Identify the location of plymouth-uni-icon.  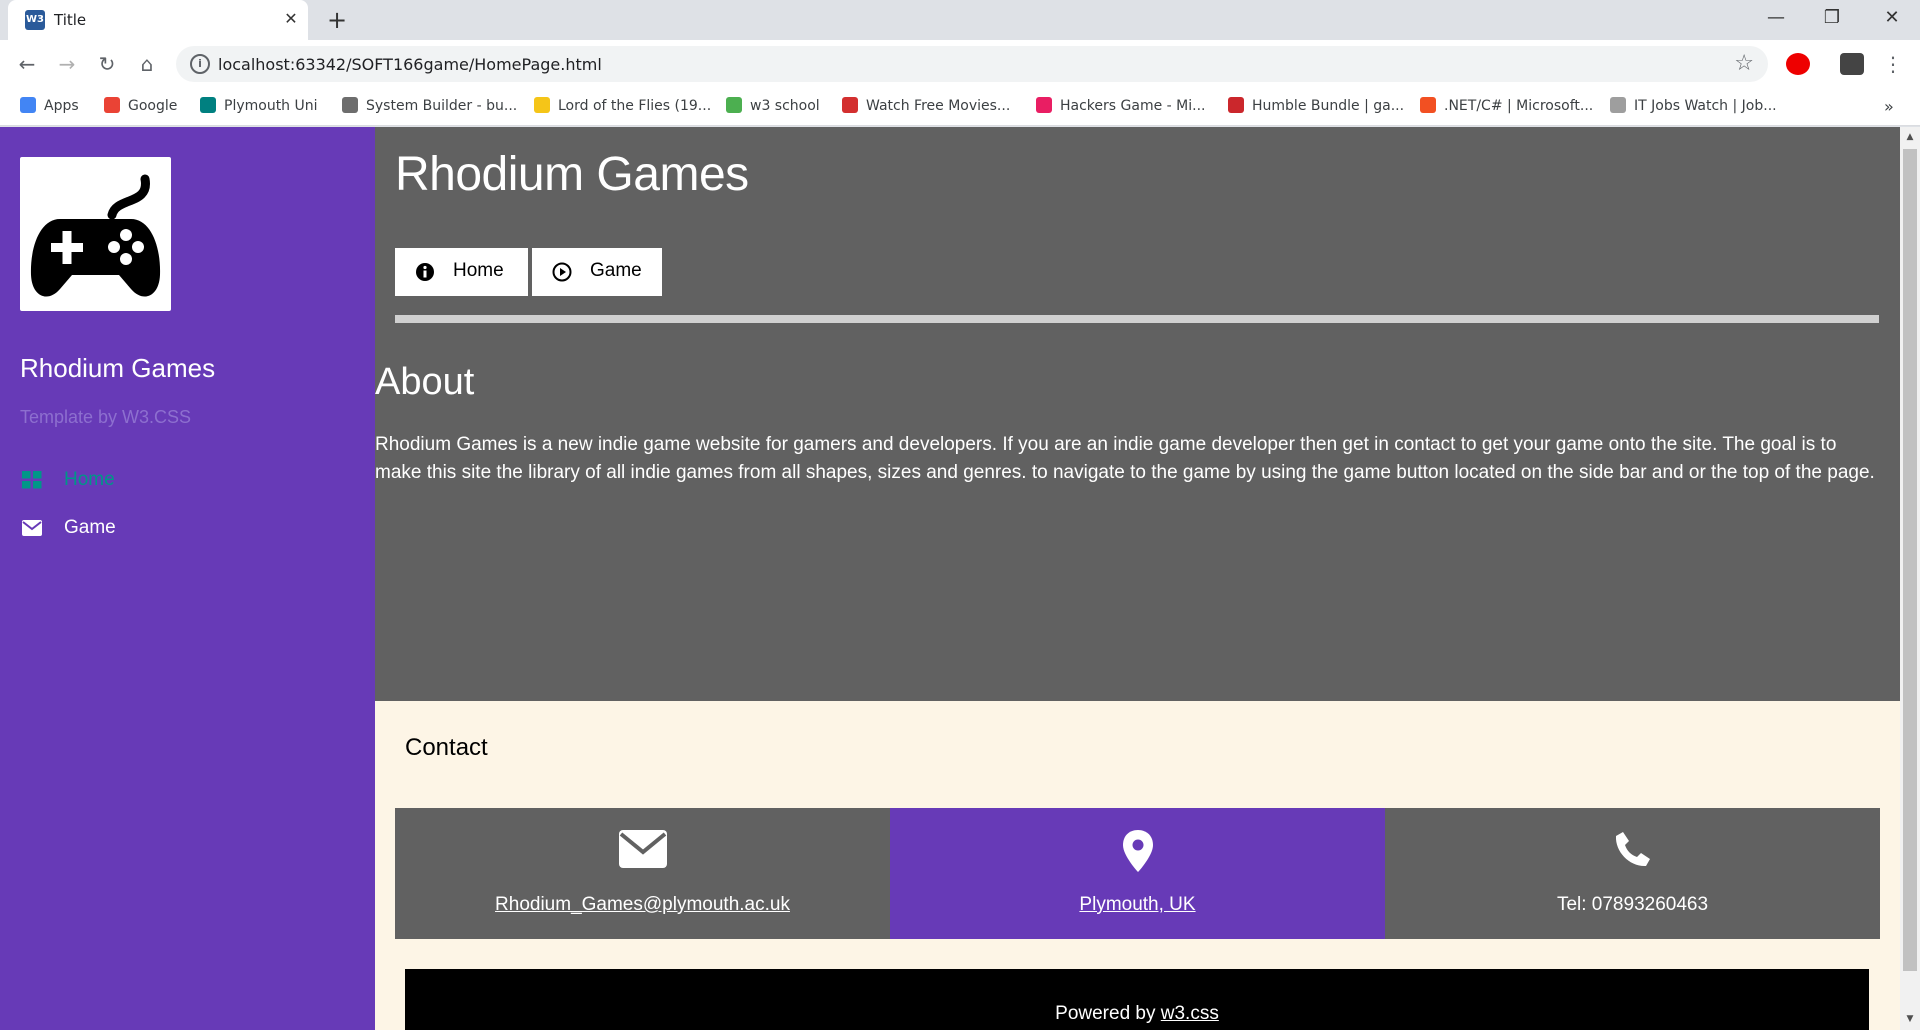
(208, 105).